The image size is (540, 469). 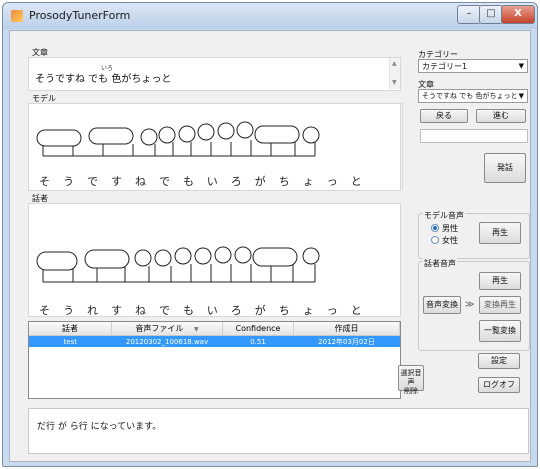 I want to click on female-radio, so click(x=435, y=240).